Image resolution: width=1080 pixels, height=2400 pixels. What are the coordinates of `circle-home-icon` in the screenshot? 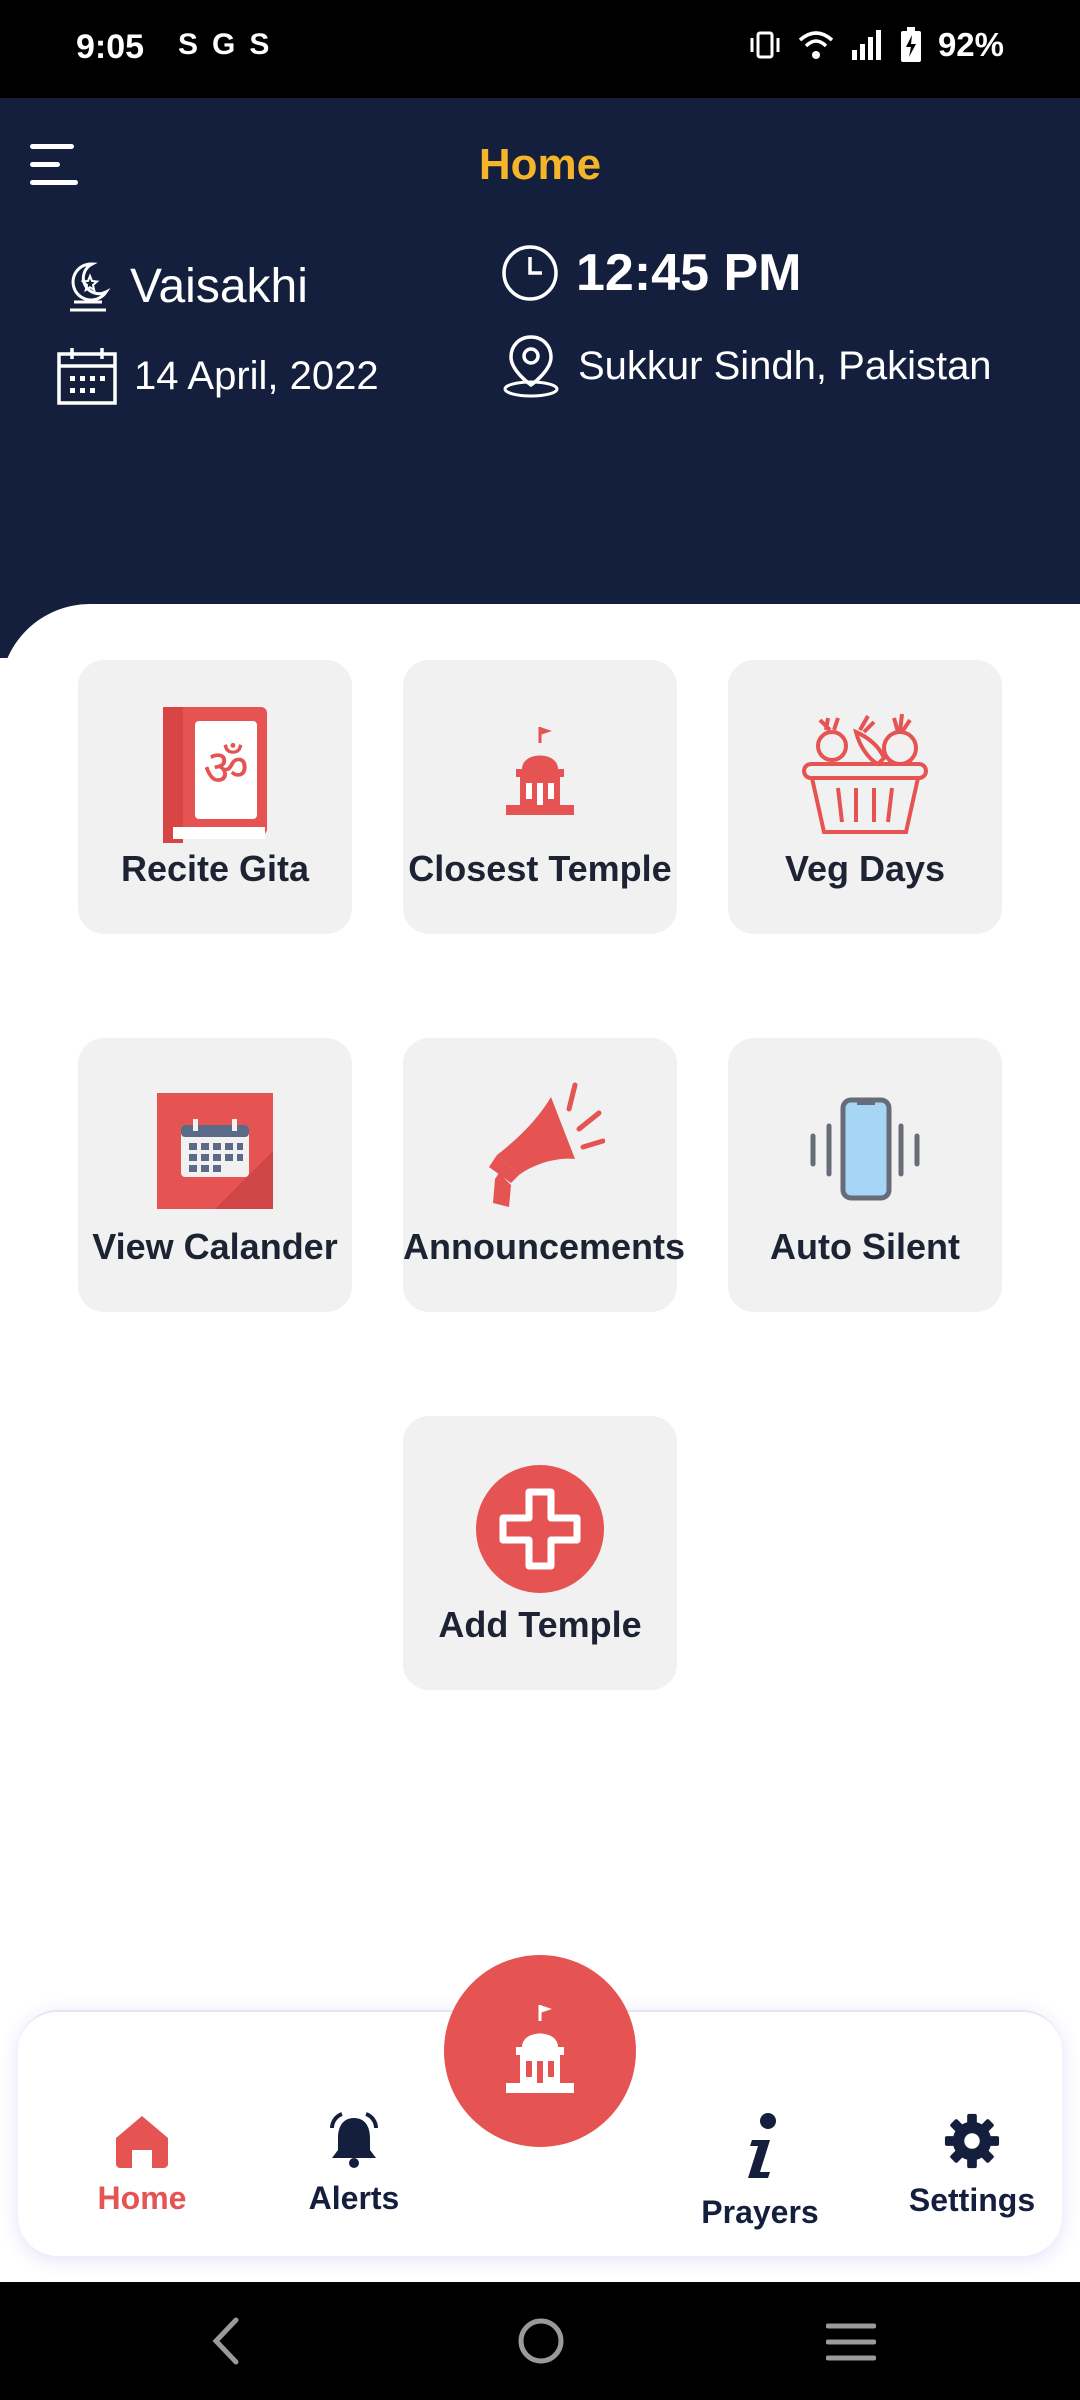 It's located at (541, 2341).